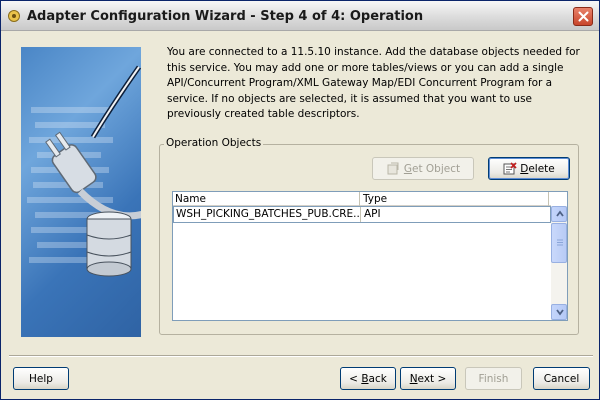  I want to click on plug-database-icon, so click(84, 171).